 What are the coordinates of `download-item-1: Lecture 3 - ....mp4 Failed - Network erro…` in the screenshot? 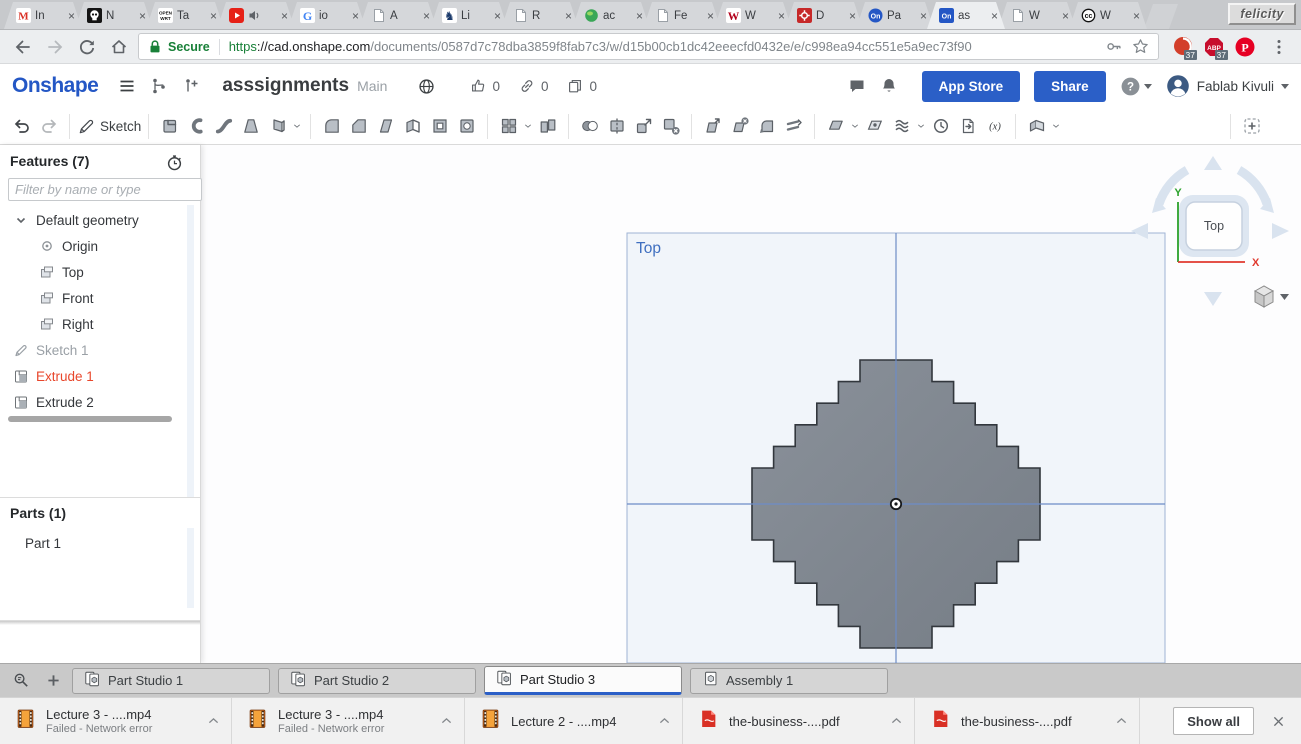 It's located at (116, 721).